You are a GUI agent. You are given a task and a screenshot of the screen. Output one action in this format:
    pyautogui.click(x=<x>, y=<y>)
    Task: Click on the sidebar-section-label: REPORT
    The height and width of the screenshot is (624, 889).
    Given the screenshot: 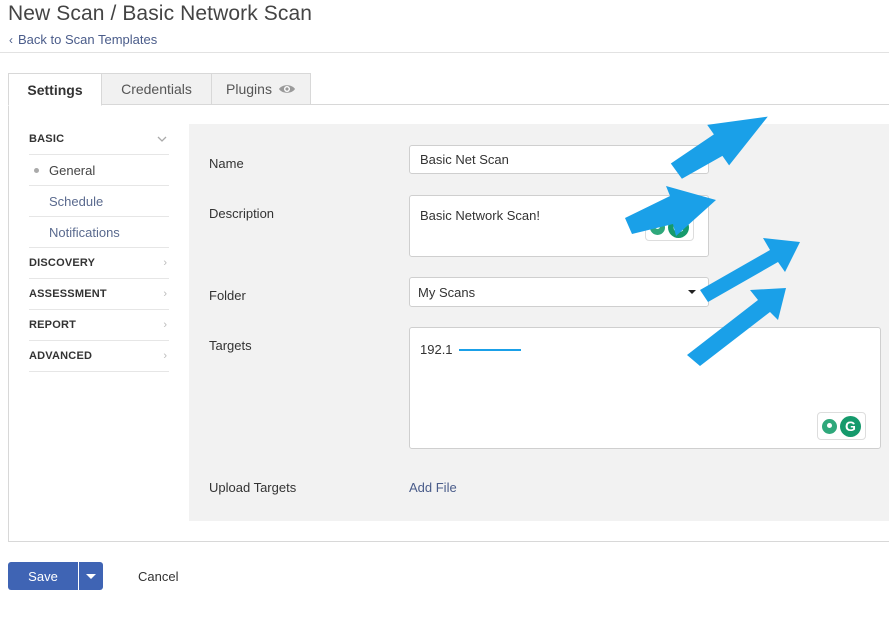 What is the action you would take?
    pyautogui.click(x=53, y=325)
    